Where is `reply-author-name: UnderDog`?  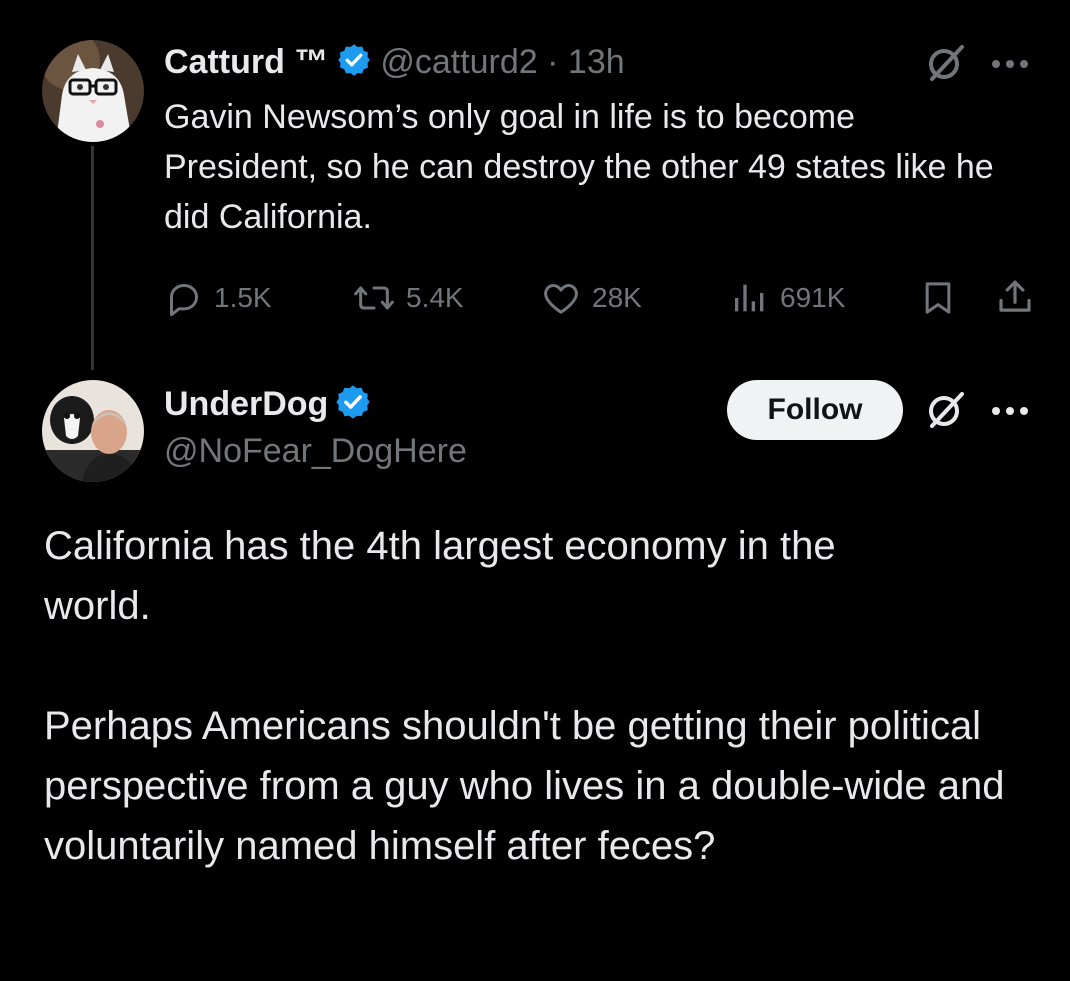 reply-author-name: UnderDog is located at coordinates (246, 404).